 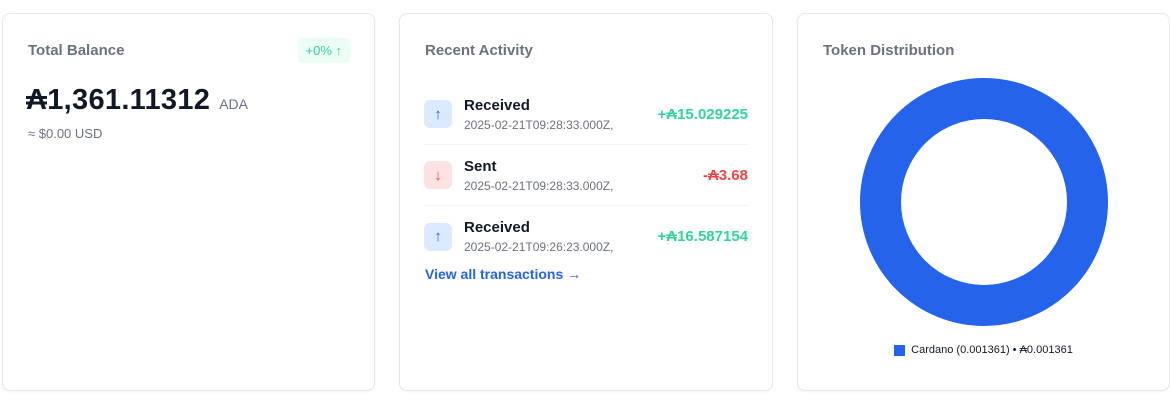 I want to click on donut-chart-svg, so click(x=984, y=202).